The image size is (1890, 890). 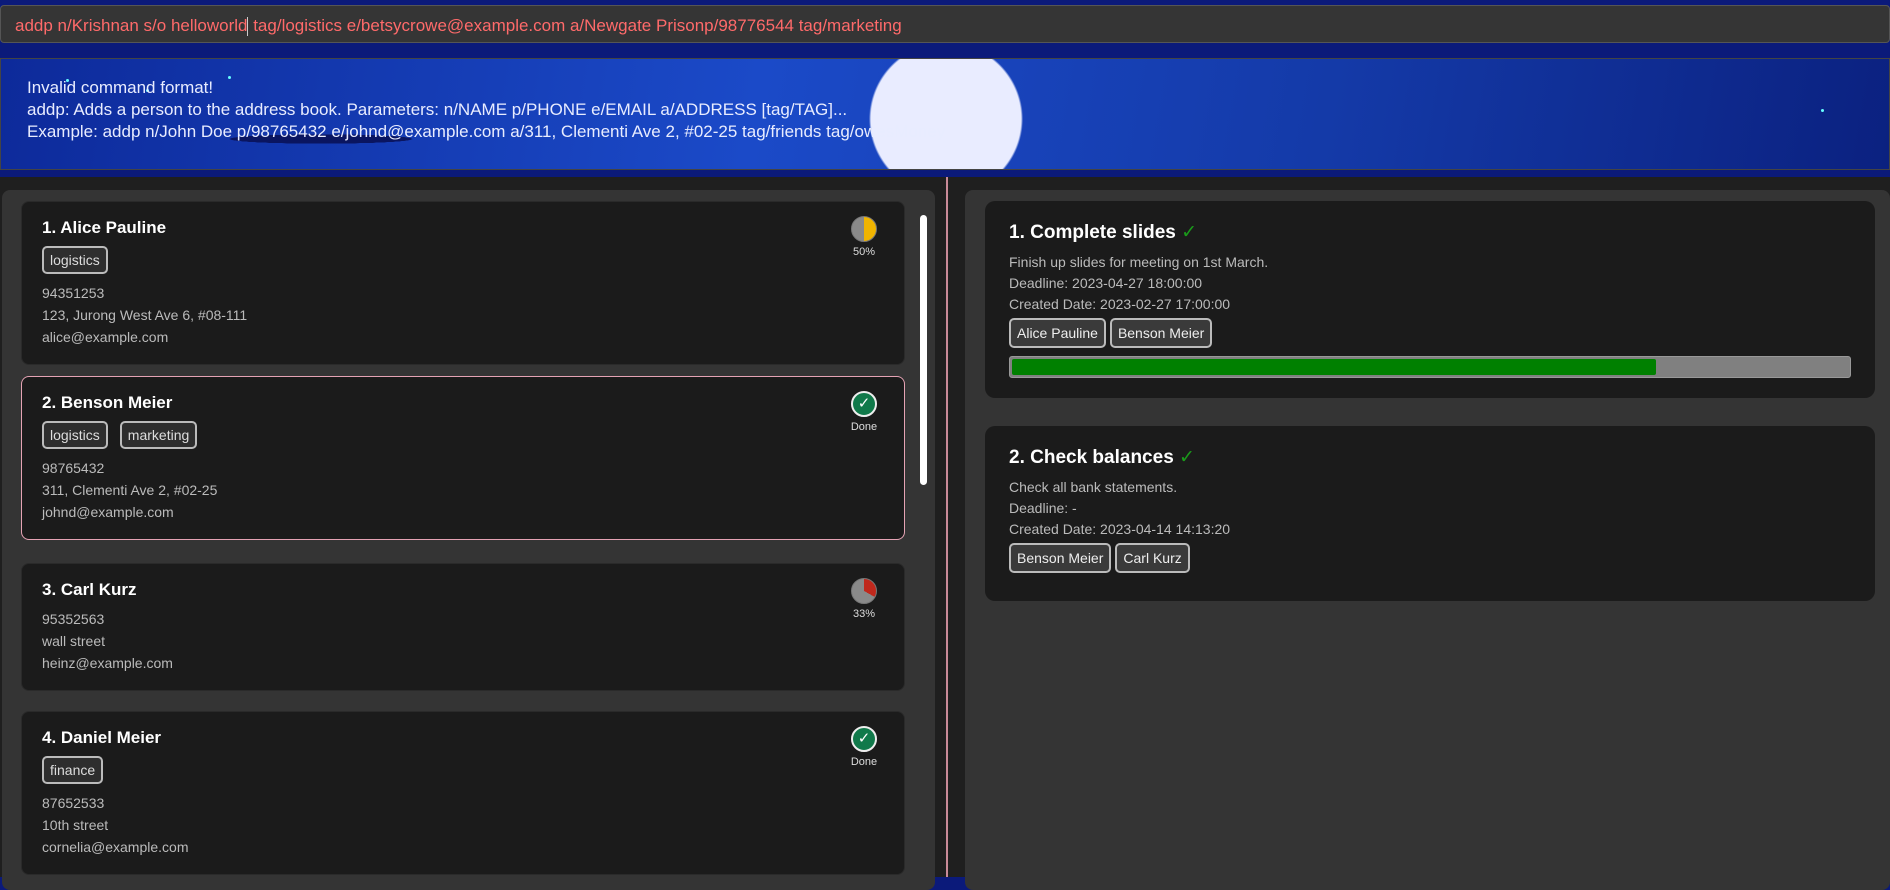 I want to click on assignee-tag: Alice Pauline, so click(x=1057, y=333).